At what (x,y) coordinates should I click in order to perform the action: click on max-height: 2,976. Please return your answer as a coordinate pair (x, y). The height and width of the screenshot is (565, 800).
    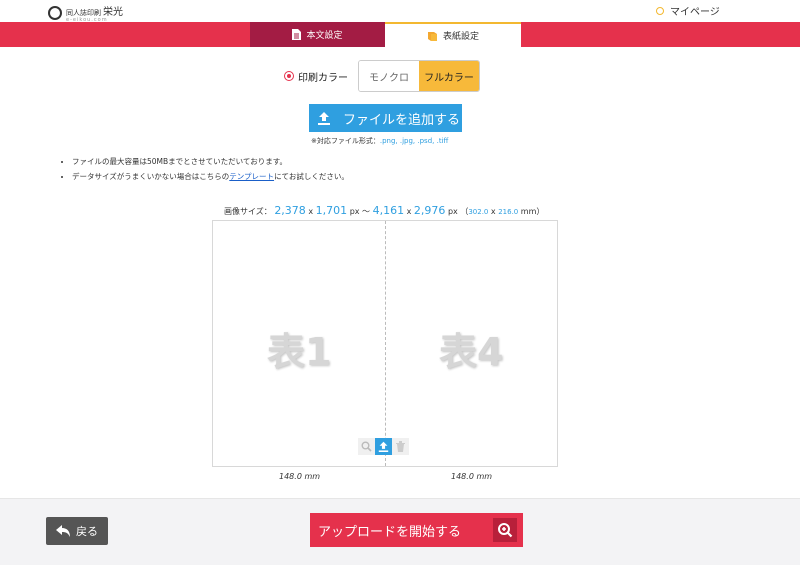
    Looking at the image, I should click on (429, 210).